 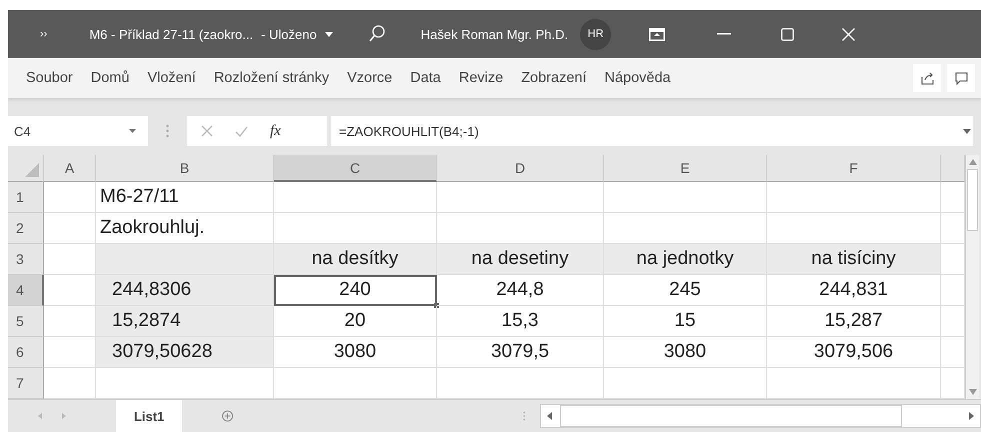 I want to click on table-cell: 245, so click(x=685, y=290).